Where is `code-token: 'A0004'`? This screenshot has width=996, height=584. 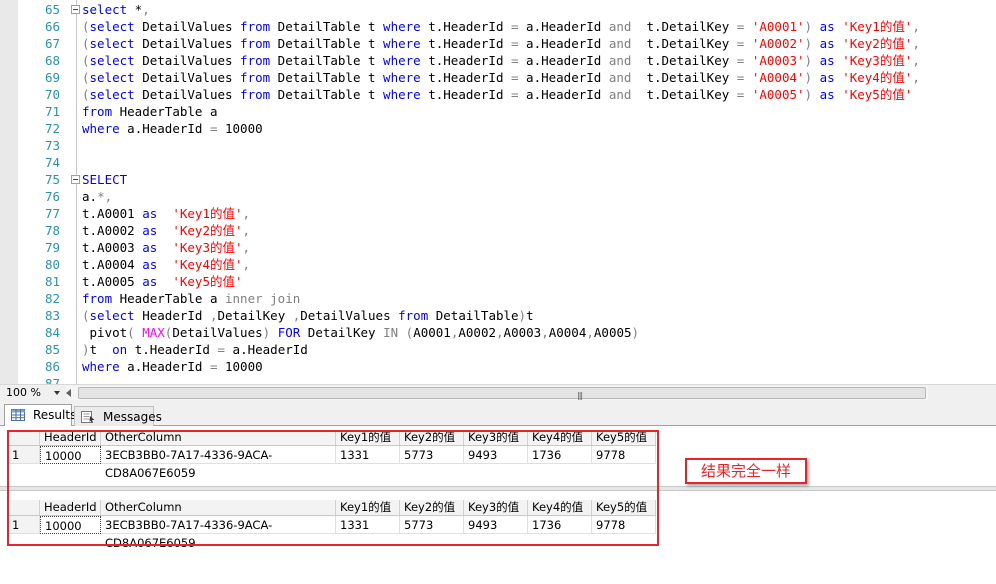 code-token: 'A0004' is located at coordinates (778, 77).